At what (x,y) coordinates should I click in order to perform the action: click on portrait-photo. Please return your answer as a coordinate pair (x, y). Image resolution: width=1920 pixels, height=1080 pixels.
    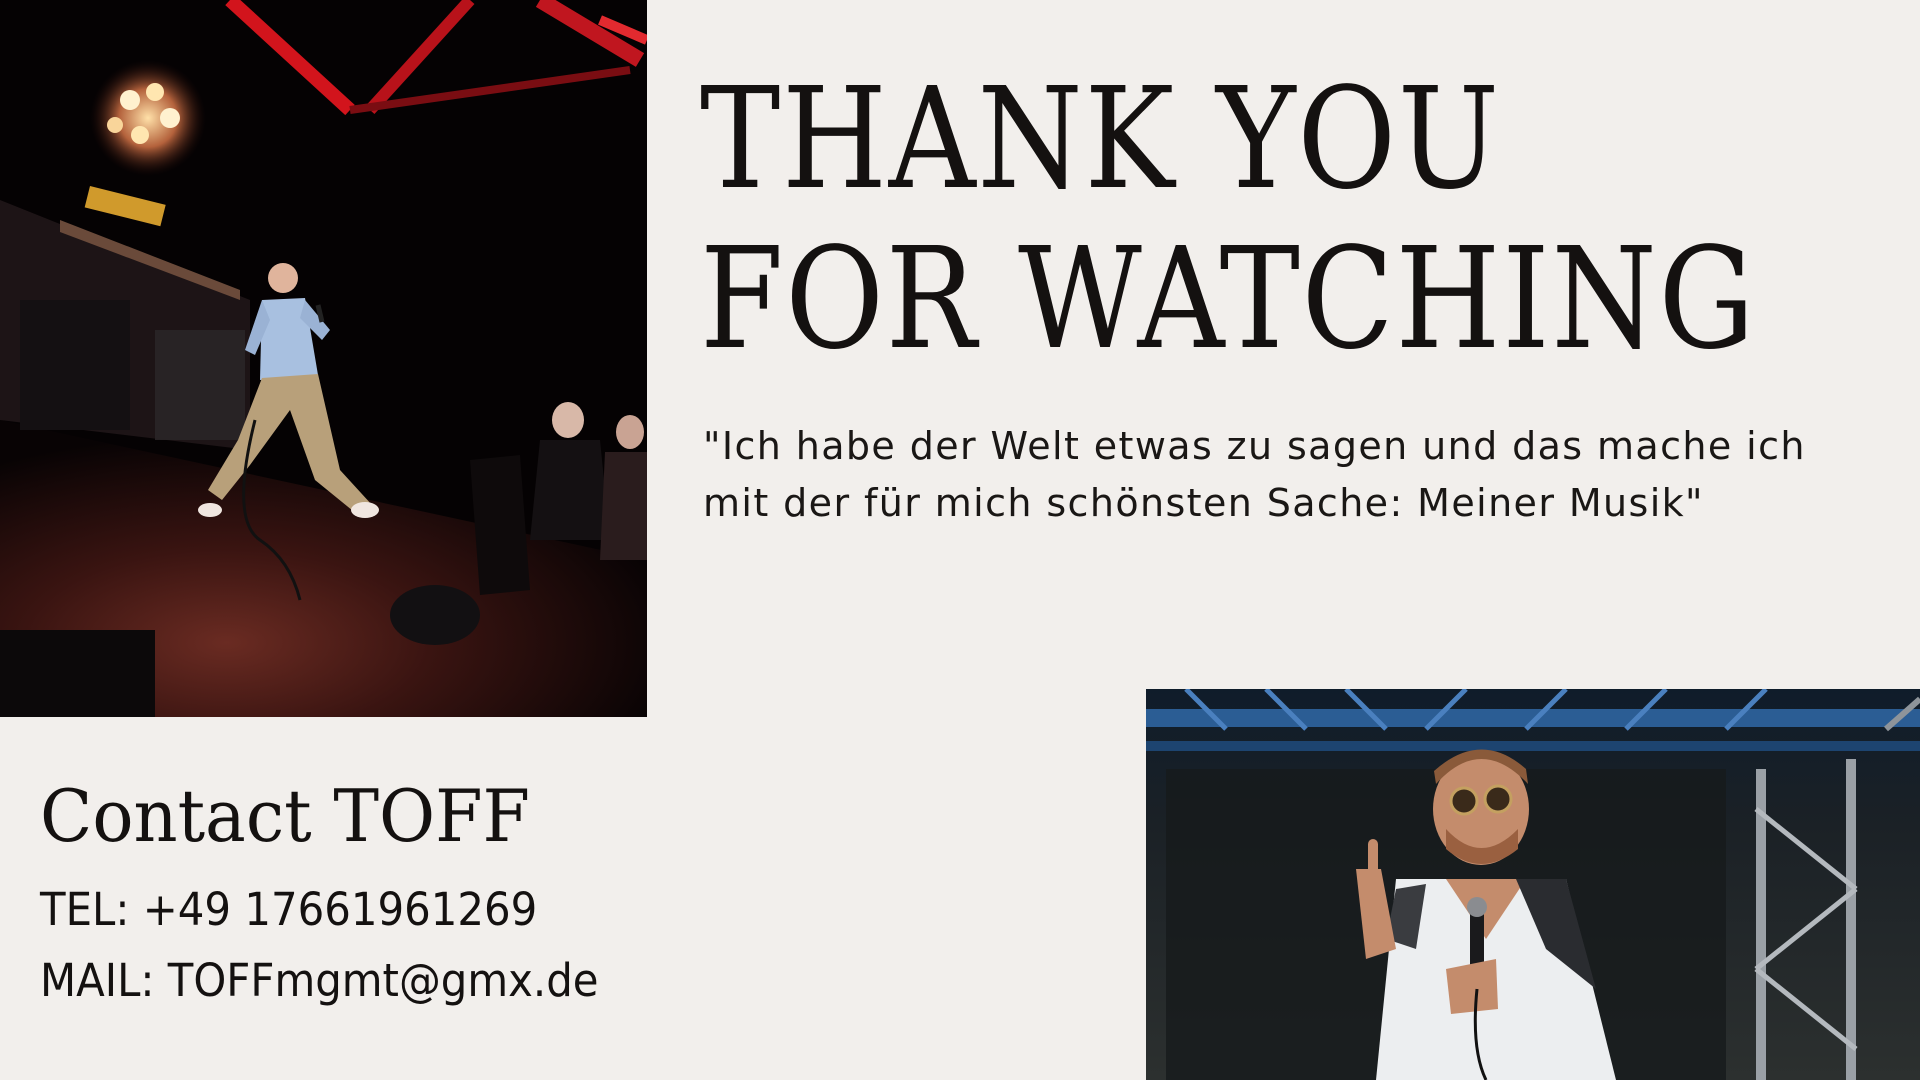
    Looking at the image, I should click on (1533, 884).